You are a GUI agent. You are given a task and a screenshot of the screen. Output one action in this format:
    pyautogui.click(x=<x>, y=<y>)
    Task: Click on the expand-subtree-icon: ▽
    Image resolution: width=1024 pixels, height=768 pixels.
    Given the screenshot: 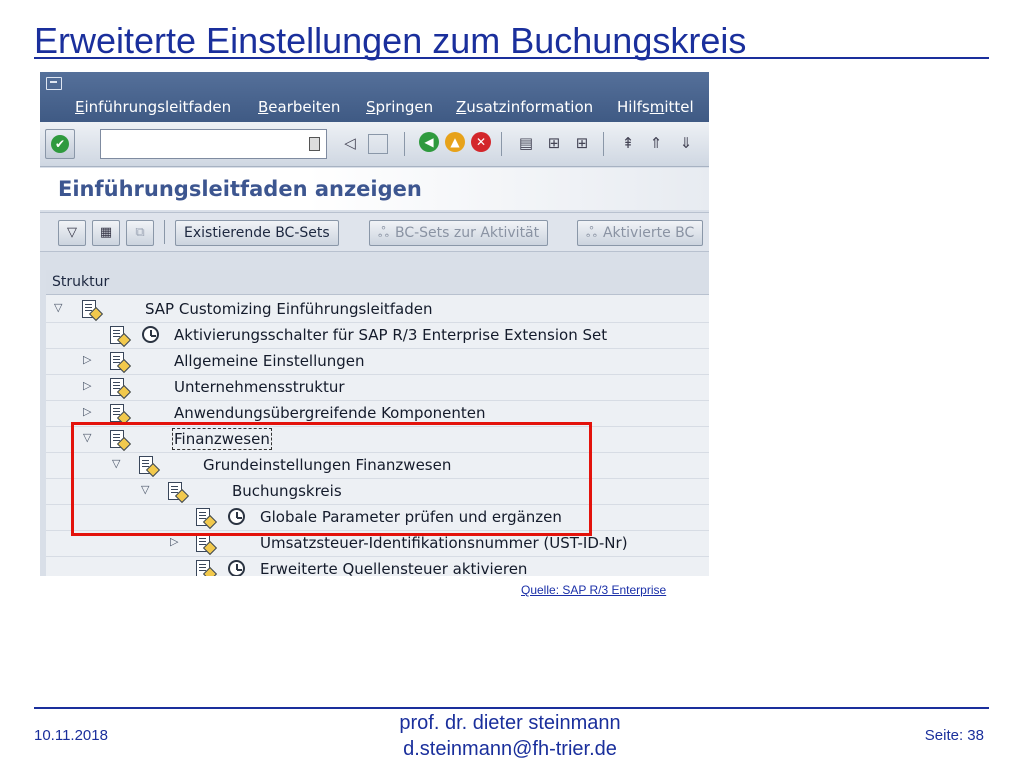 What is the action you would take?
    pyautogui.click(x=72, y=233)
    